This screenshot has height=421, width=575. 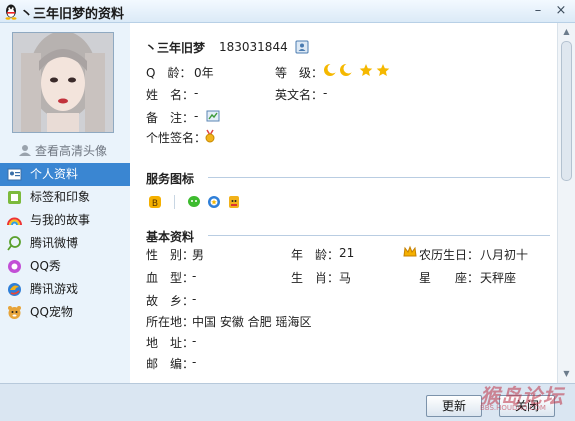 I want to click on address-label: 地 址：, so click(x=170, y=343).